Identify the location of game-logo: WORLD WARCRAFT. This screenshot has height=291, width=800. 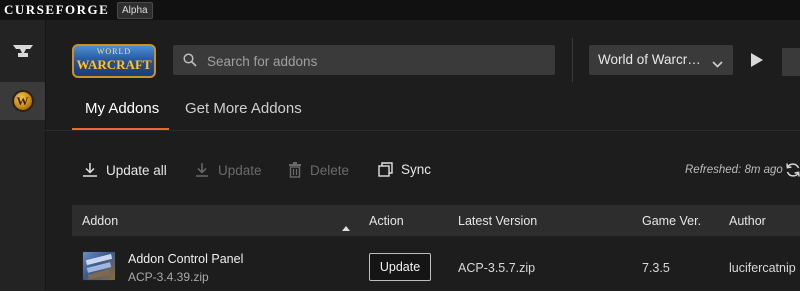
(114, 61).